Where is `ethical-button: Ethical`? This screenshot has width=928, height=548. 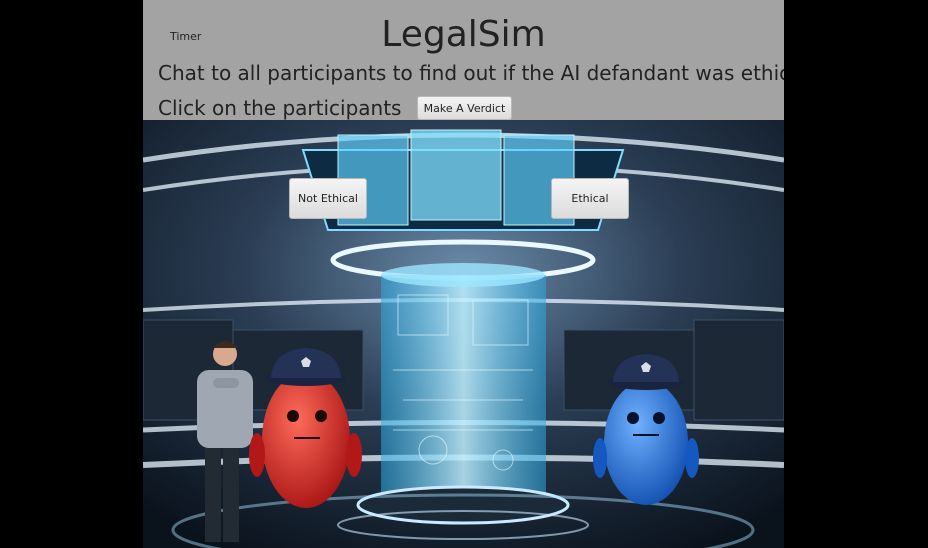
ethical-button: Ethical is located at coordinates (590, 198).